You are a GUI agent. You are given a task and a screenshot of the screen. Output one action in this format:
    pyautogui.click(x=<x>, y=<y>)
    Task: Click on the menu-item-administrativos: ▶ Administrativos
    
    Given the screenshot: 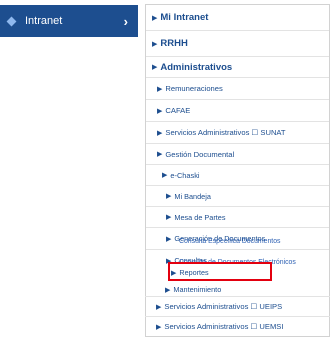 What is the action you would take?
    pyautogui.click(x=237, y=67)
    